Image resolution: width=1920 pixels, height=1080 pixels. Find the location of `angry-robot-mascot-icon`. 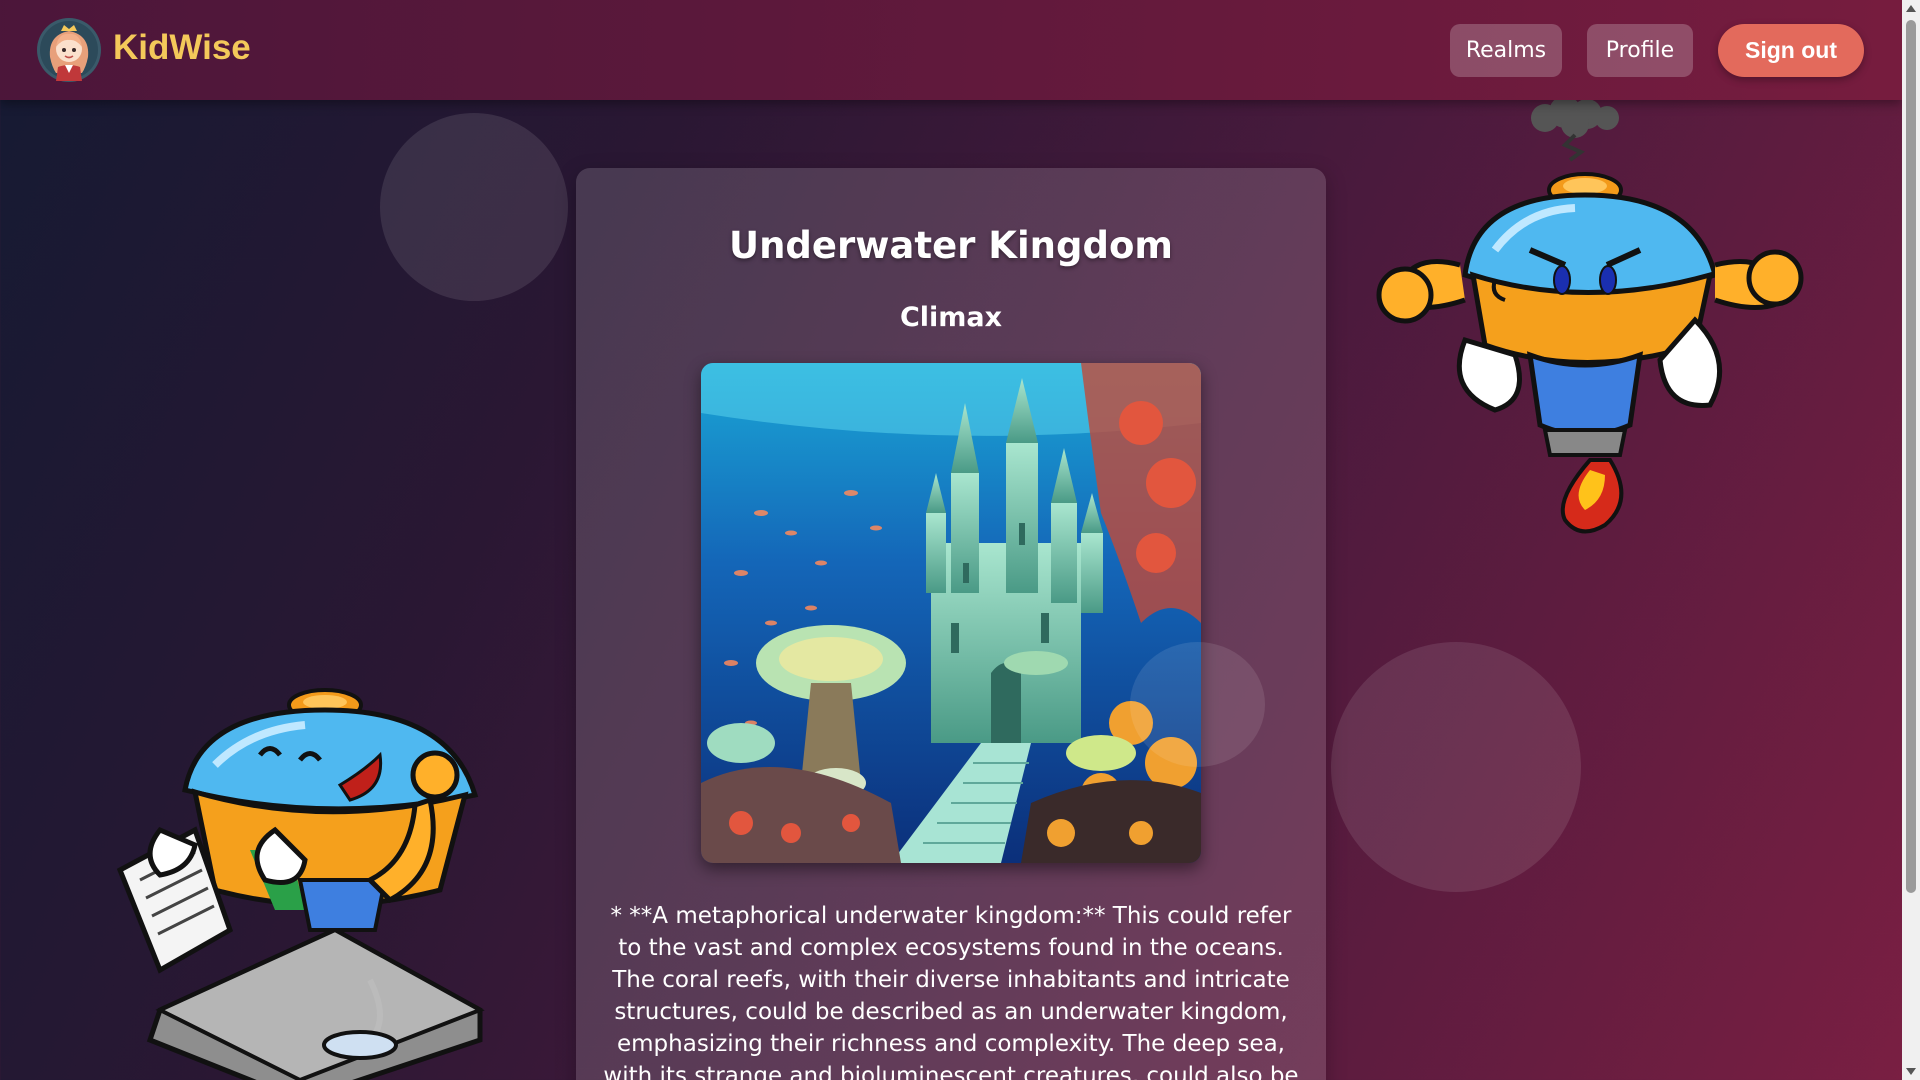

angry-robot-mascot-icon is located at coordinates (1590, 317).